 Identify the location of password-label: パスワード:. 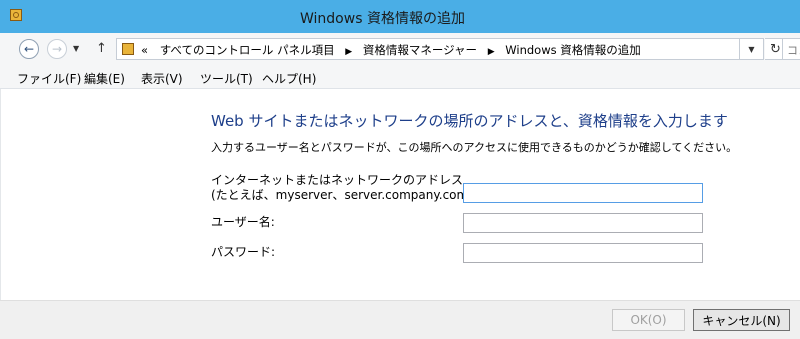
(243, 252).